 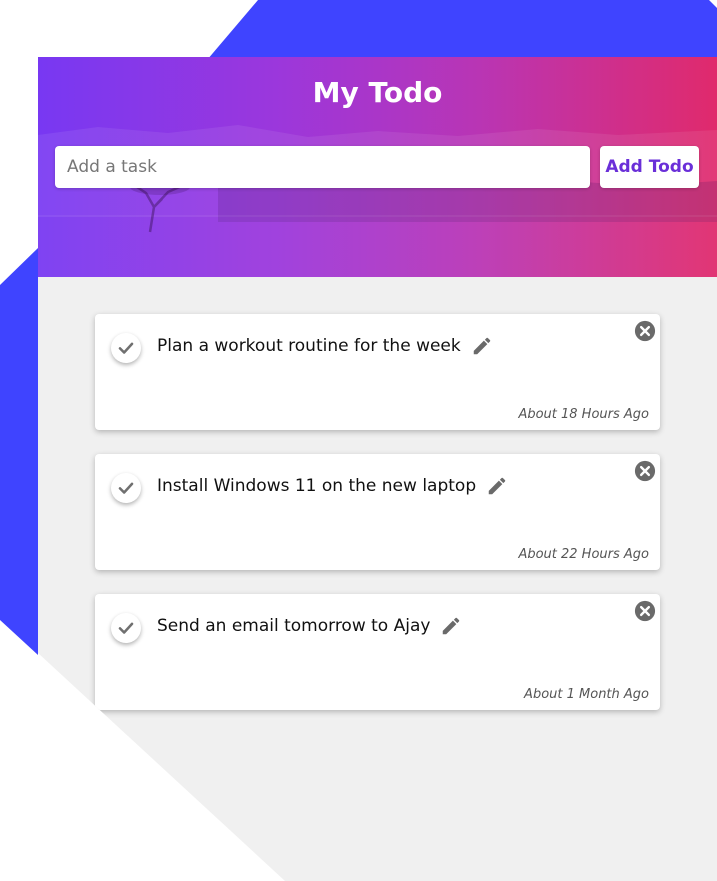 I want to click on background-blue-shape-left, so click(x=19, y=451).